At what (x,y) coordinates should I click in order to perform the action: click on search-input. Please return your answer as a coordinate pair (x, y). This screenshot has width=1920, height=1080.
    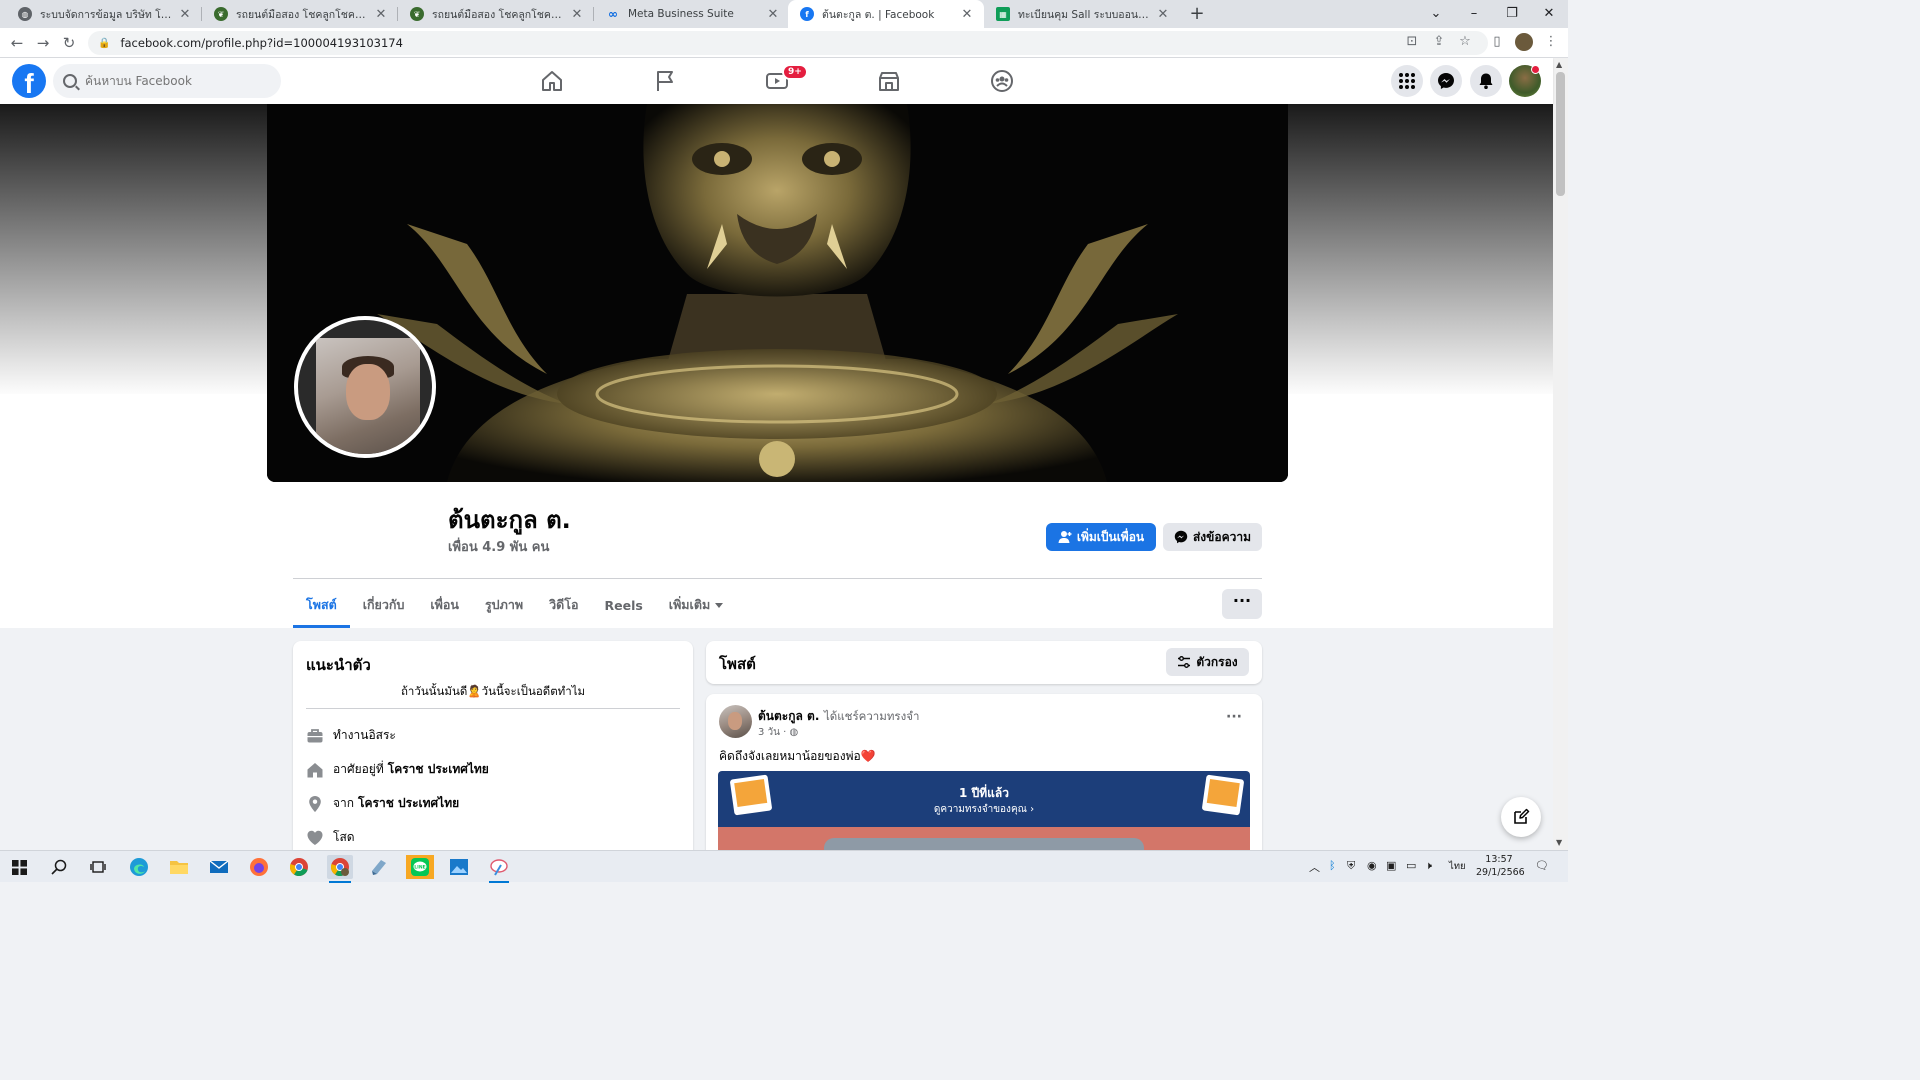
    Looking at the image, I should click on (175, 81).